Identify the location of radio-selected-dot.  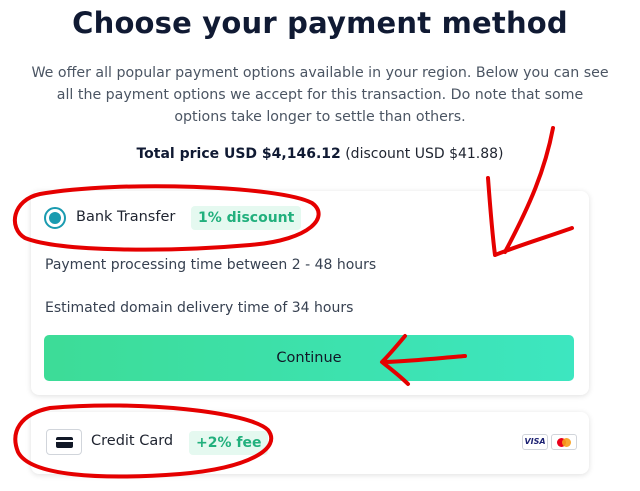
(55, 218).